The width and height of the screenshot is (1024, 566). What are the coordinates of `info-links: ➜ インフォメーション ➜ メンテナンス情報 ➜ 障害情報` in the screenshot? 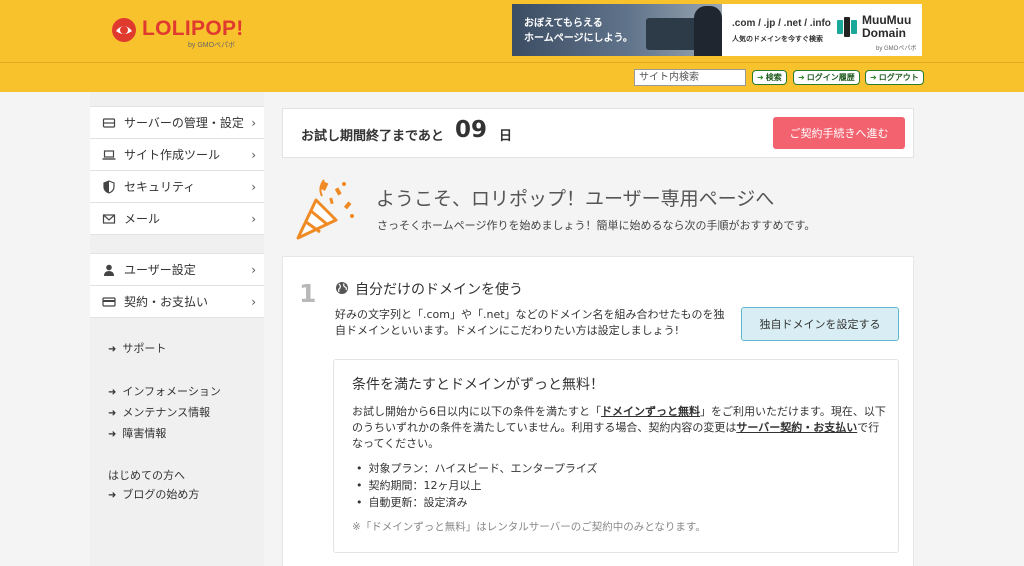 It's located at (177, 412).